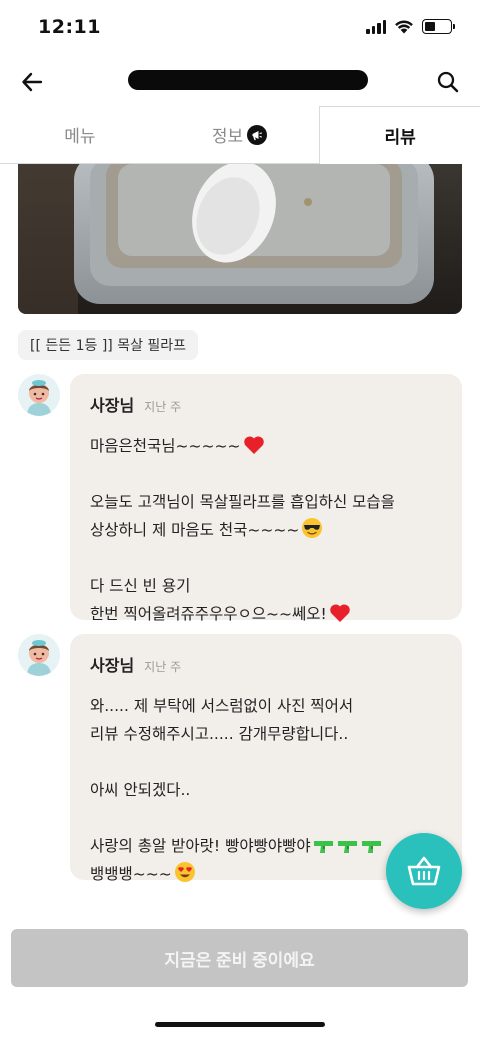  I want to click on back-button, so click(32, 82).